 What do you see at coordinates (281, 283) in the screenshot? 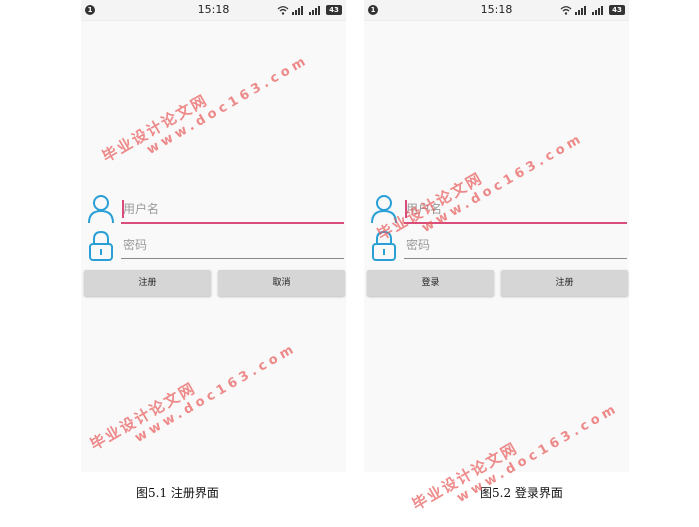
I see `cancel-button: 取消` at bounding box center [281, 283].